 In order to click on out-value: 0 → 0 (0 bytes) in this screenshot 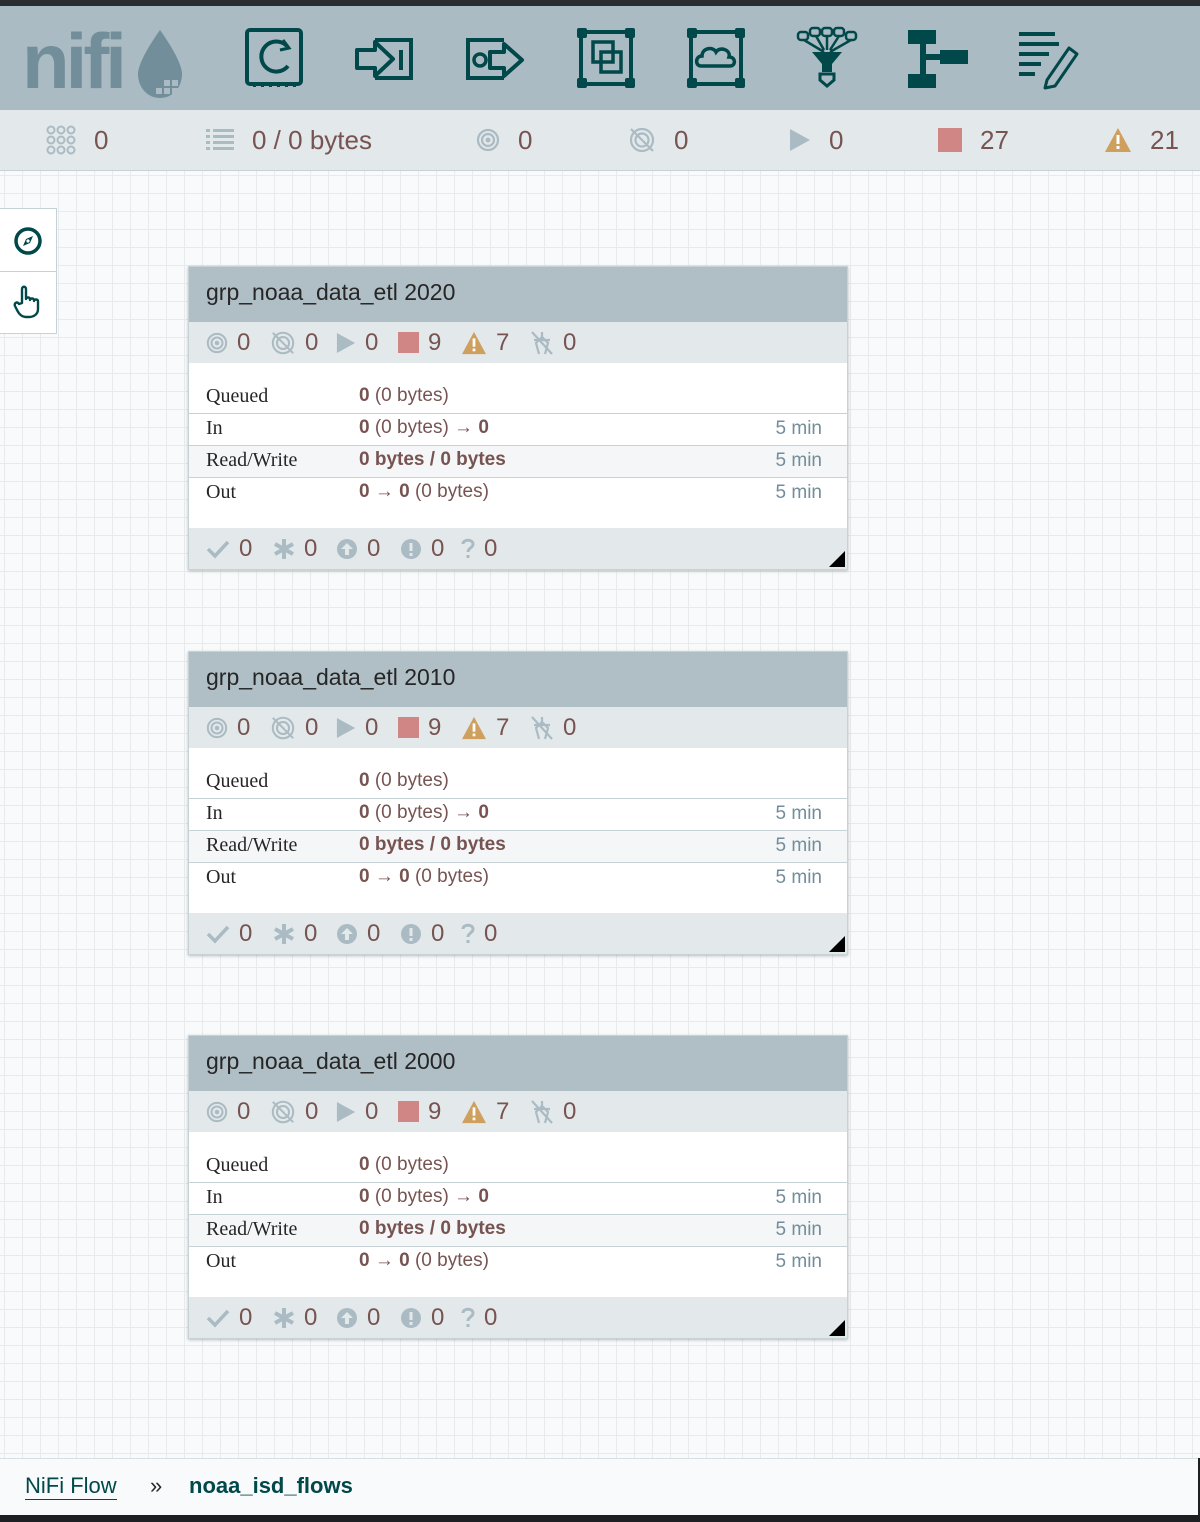, I will do `click(424, 876)`.